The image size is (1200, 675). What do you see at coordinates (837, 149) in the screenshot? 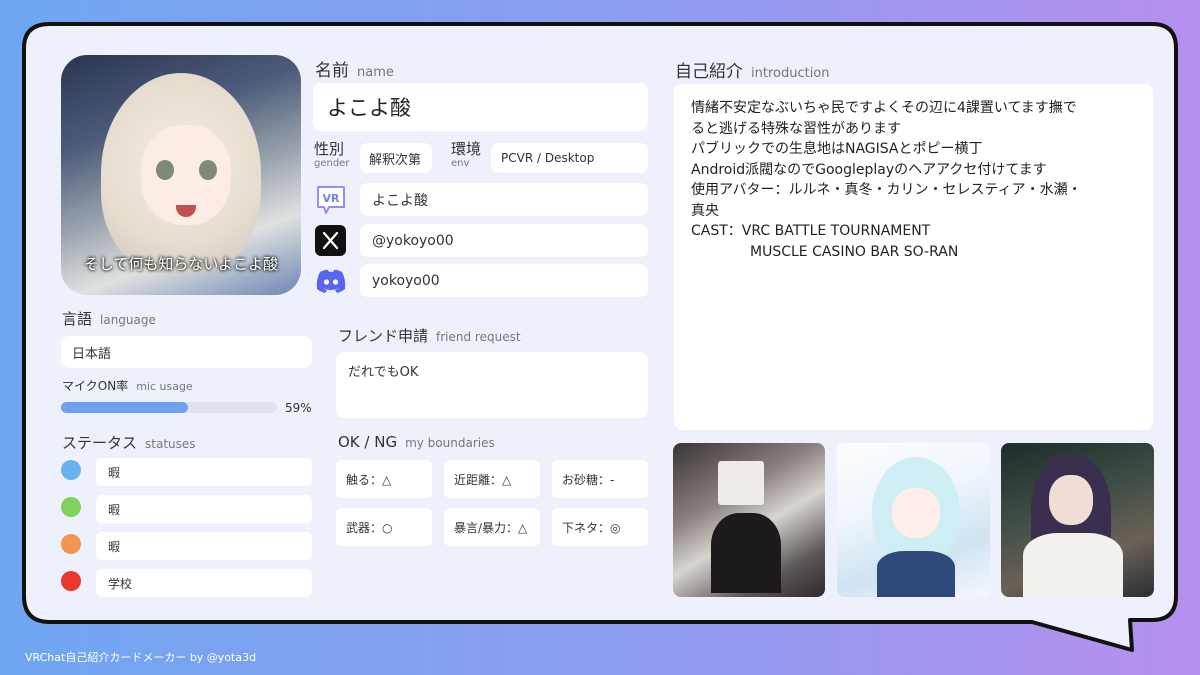
I see `intro-line: パブリックでの生息地はNAGISAとポピー横丁` at bounding box center [837, 149].